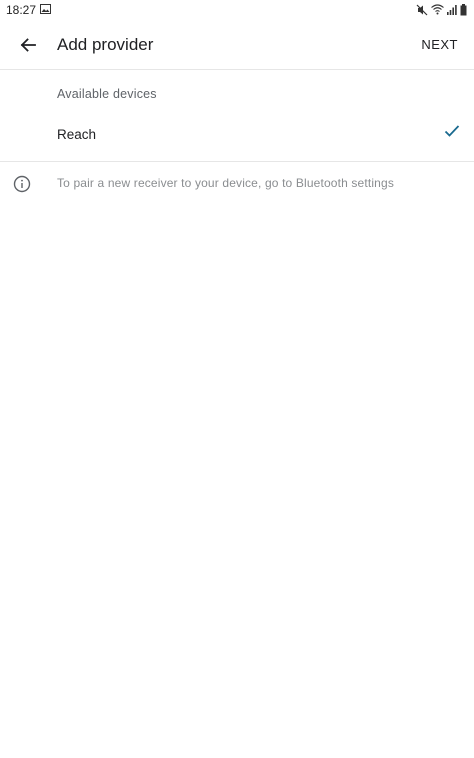 Image resolution: width=474 pixels, height=758 pixels. What do you see at coordinates (437, 9) in the screenshot?
I see `wifi-icon` at bounding box center [437, 9].